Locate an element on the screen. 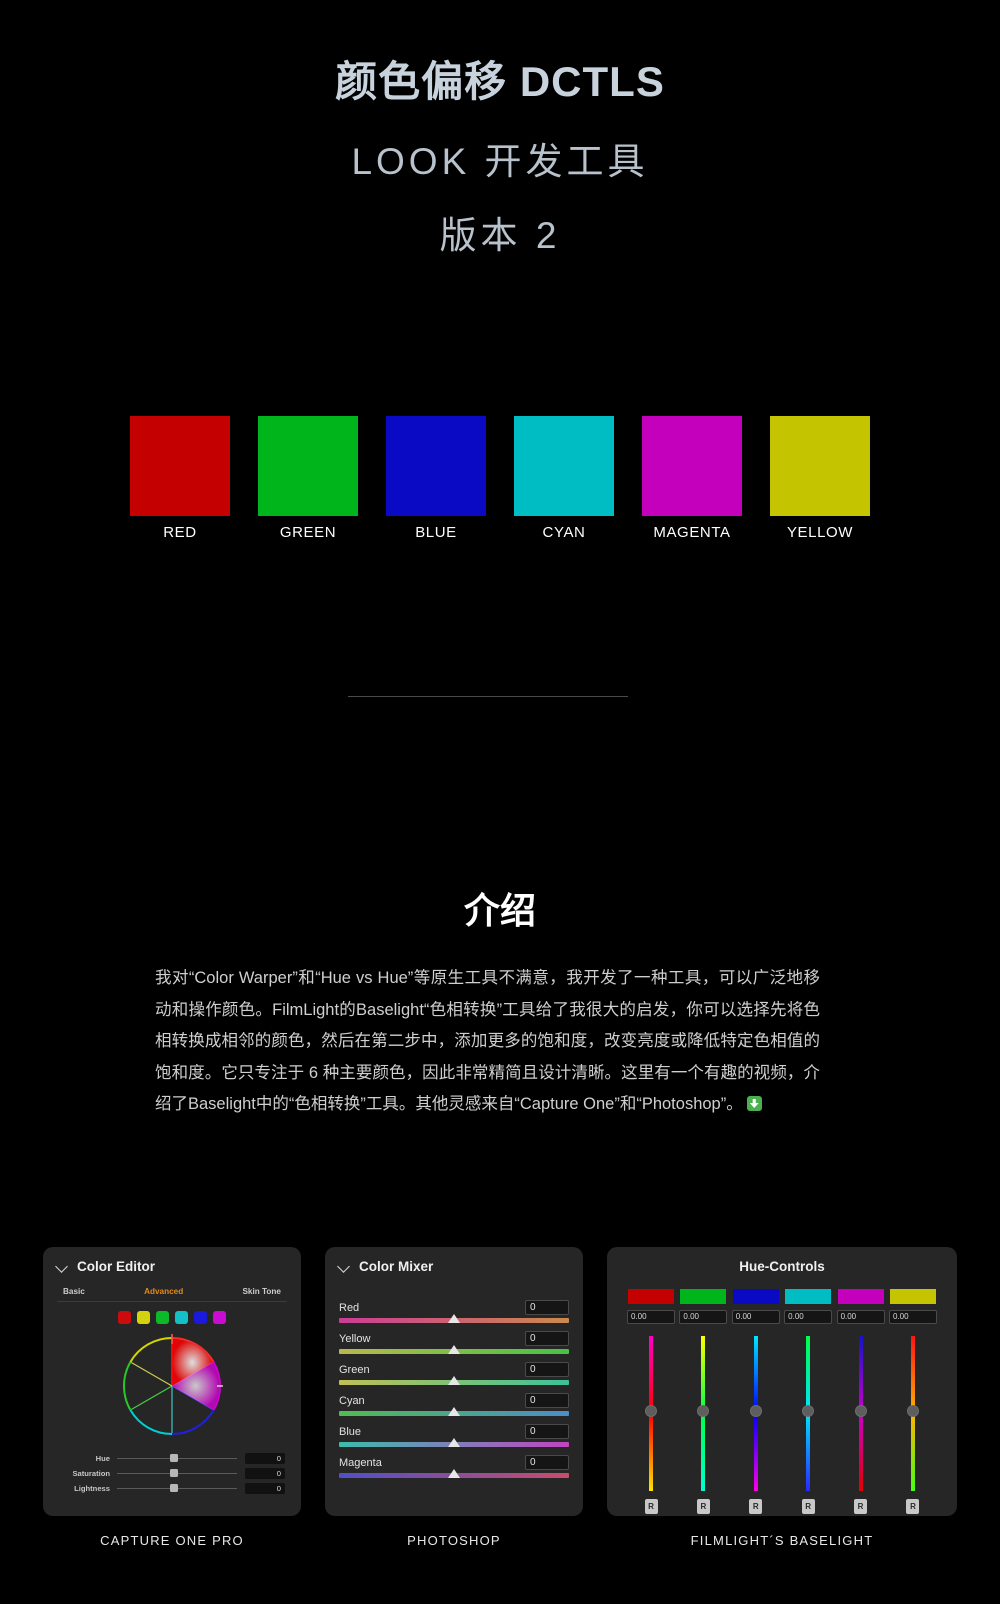 Image resolution: width=1000 pixels, height=1604 pixels. mixer-label: Red is located at coordinates (349, 1307).